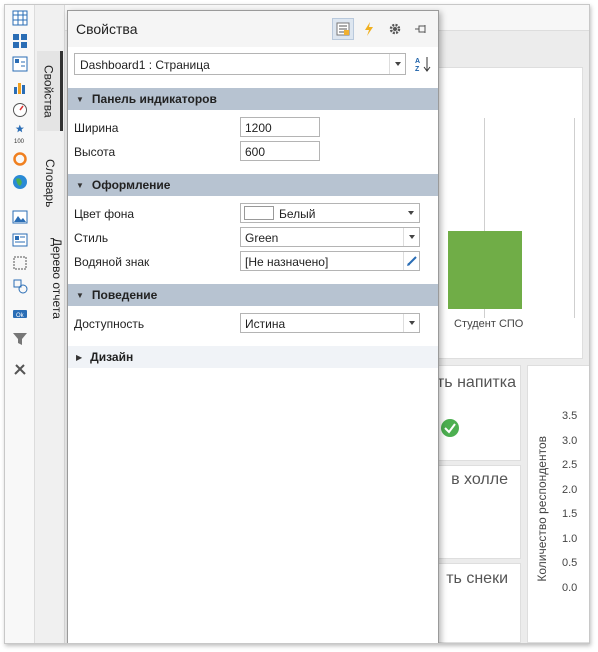 Image resolution: width=598 pixels, height=652 pixels. I want to click on access-select: Истина, so click(330, 323).